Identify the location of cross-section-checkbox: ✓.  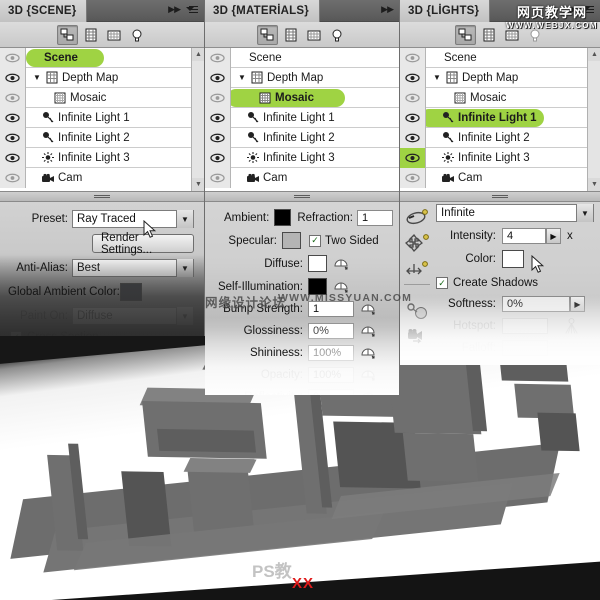
(16, 333).